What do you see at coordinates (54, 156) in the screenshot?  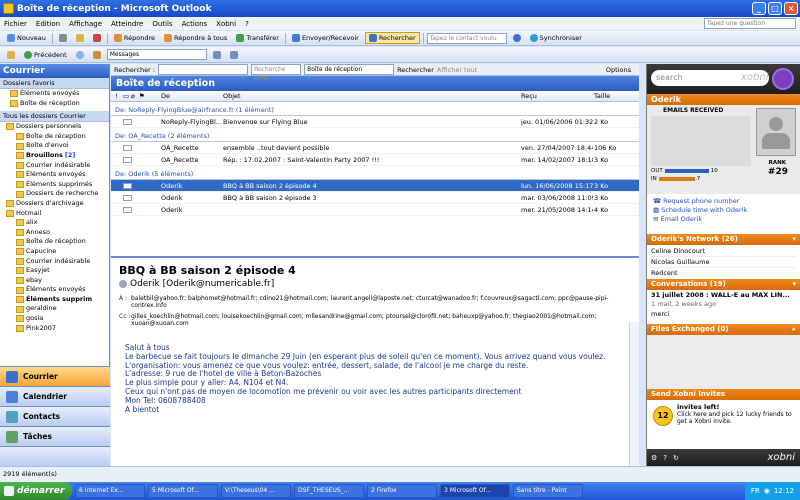 I see `folder-item: Brouillons [2]` at bounding box center [54, 156].